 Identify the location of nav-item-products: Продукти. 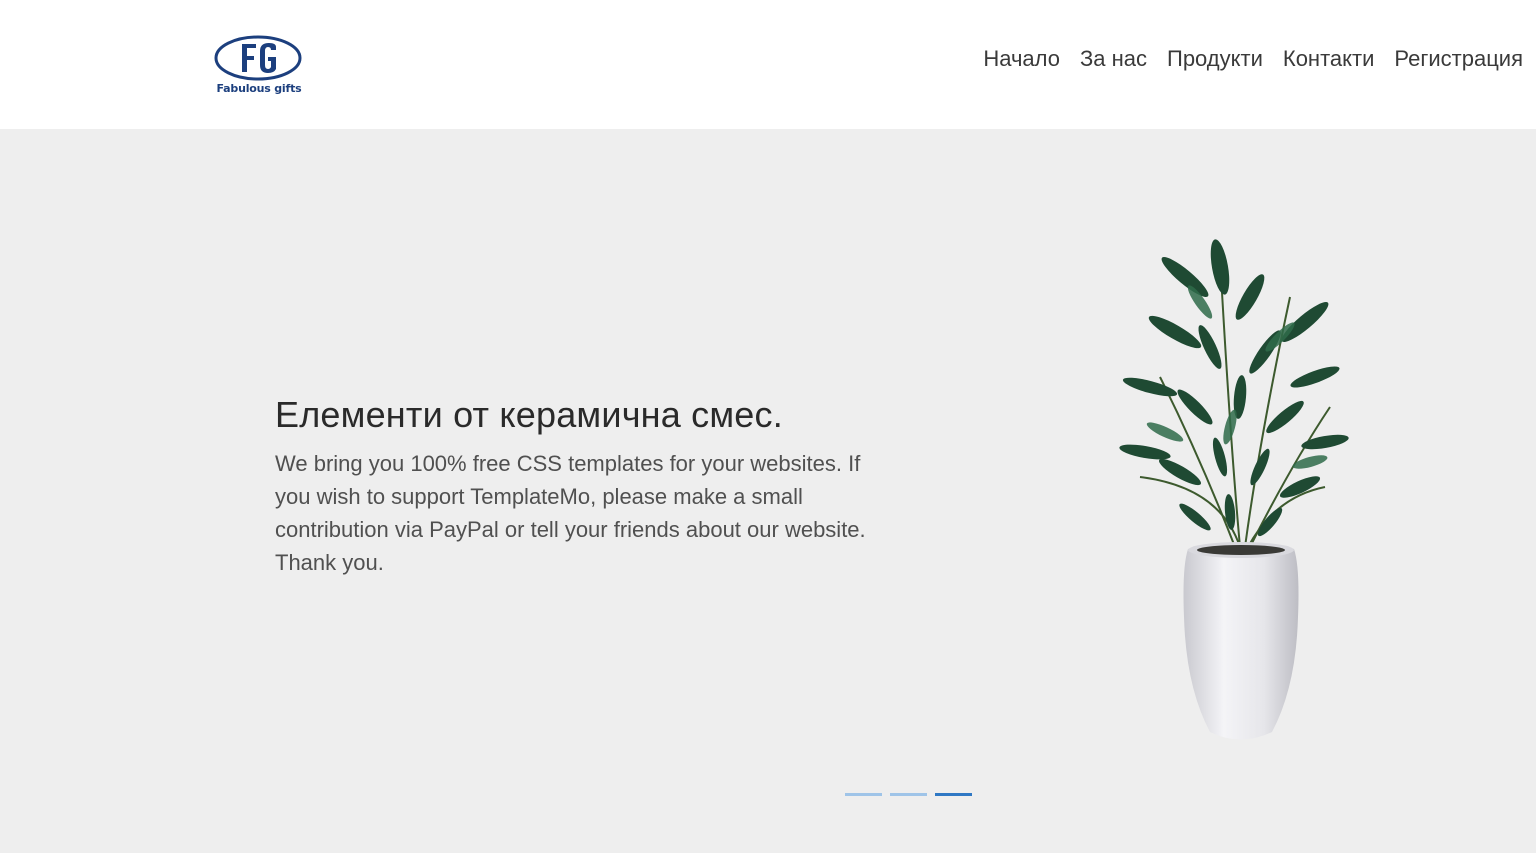
(1215, 59).